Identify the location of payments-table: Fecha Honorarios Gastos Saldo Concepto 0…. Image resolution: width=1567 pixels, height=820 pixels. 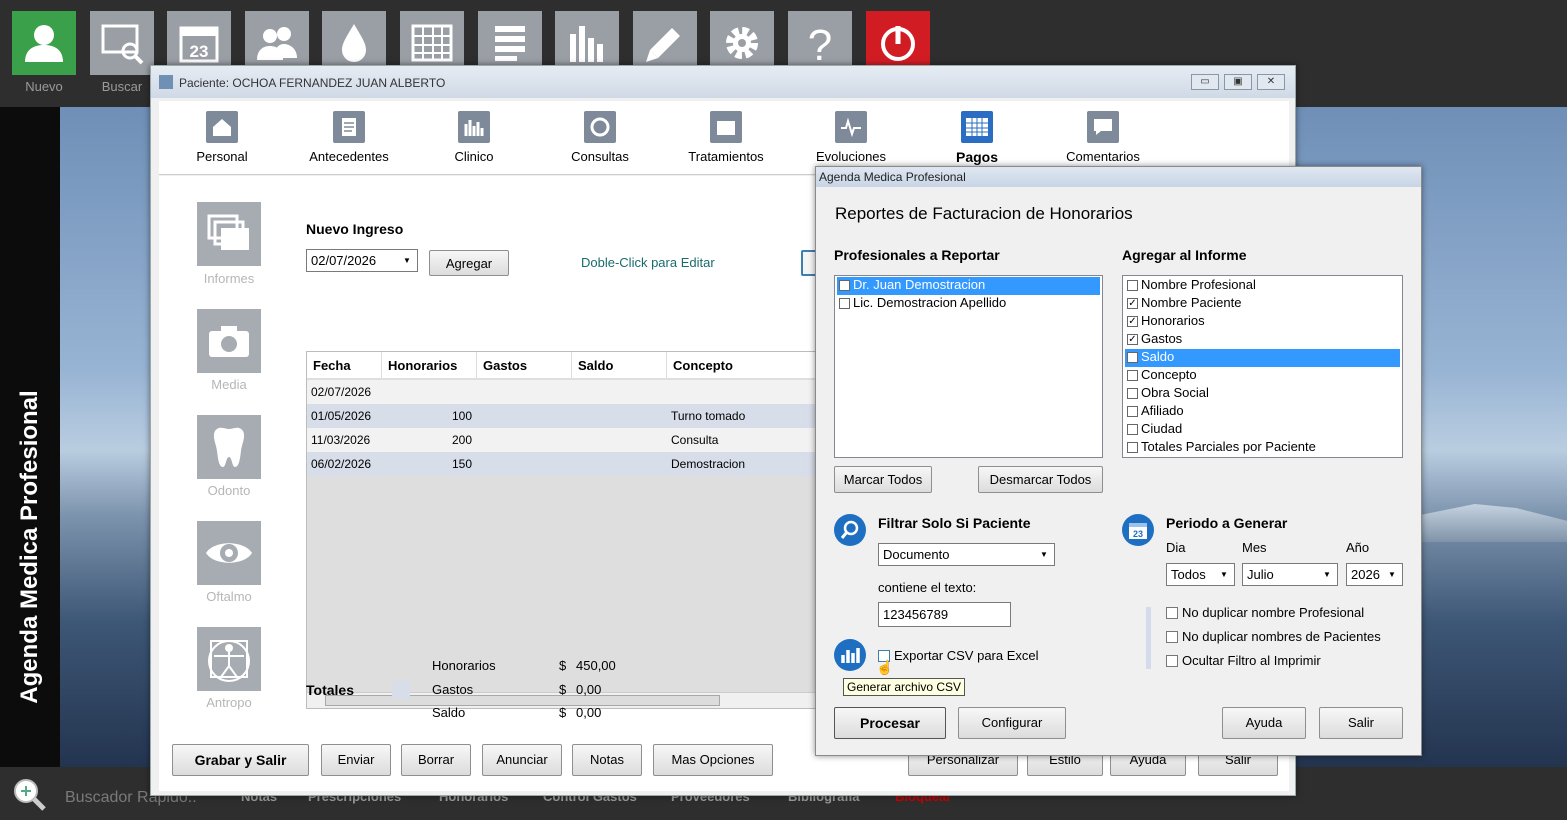
(566, 530).